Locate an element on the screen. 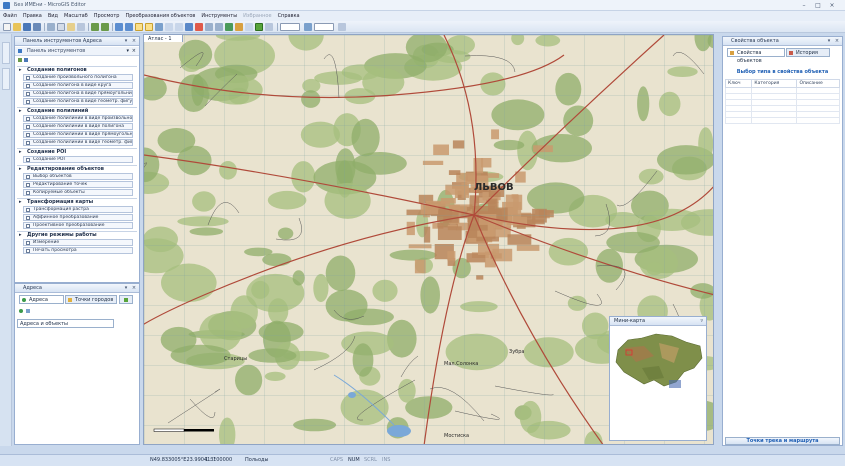  address-close-icon: × is located at coordinates (134, 288).